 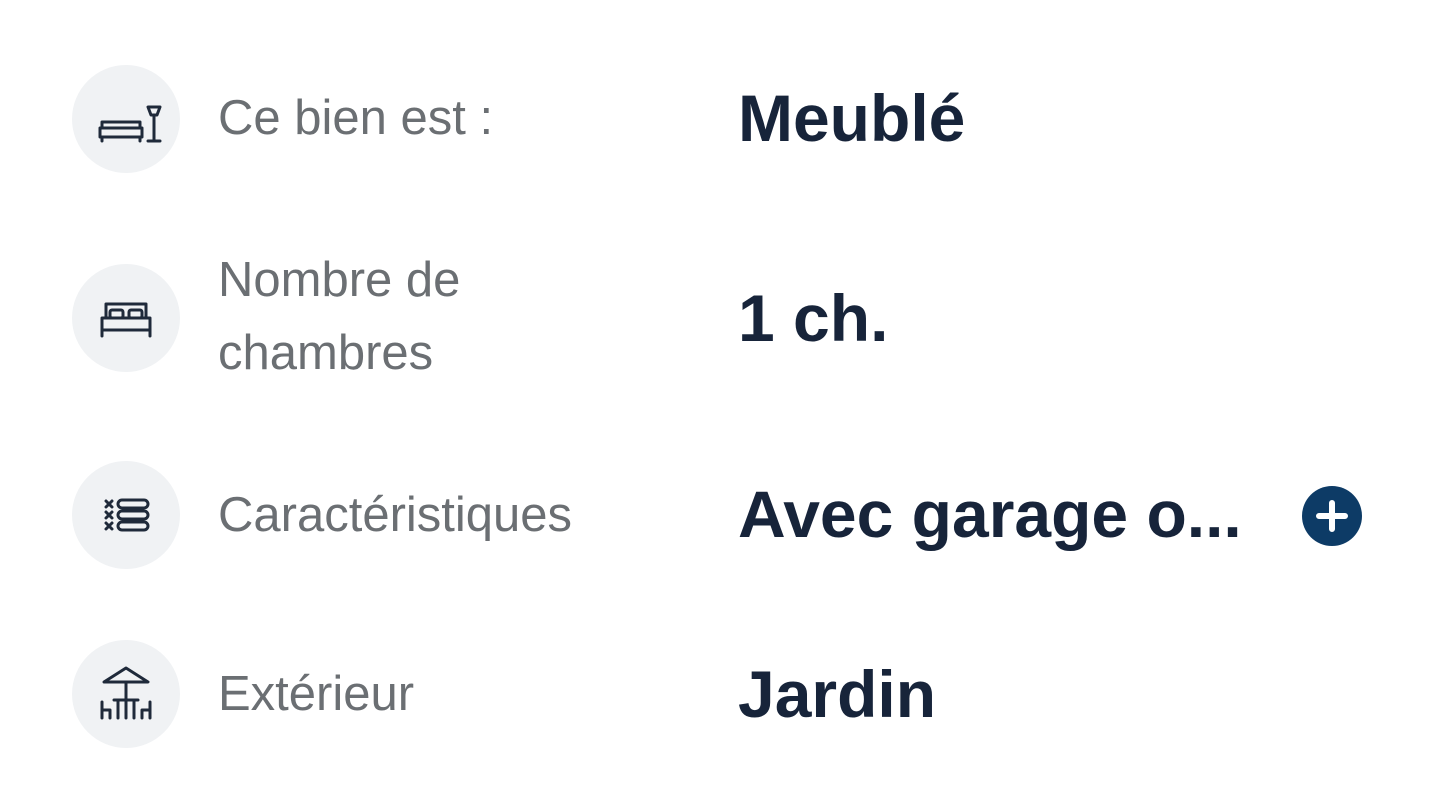 I want to click on bed-icon, so click(x=126, y=318).